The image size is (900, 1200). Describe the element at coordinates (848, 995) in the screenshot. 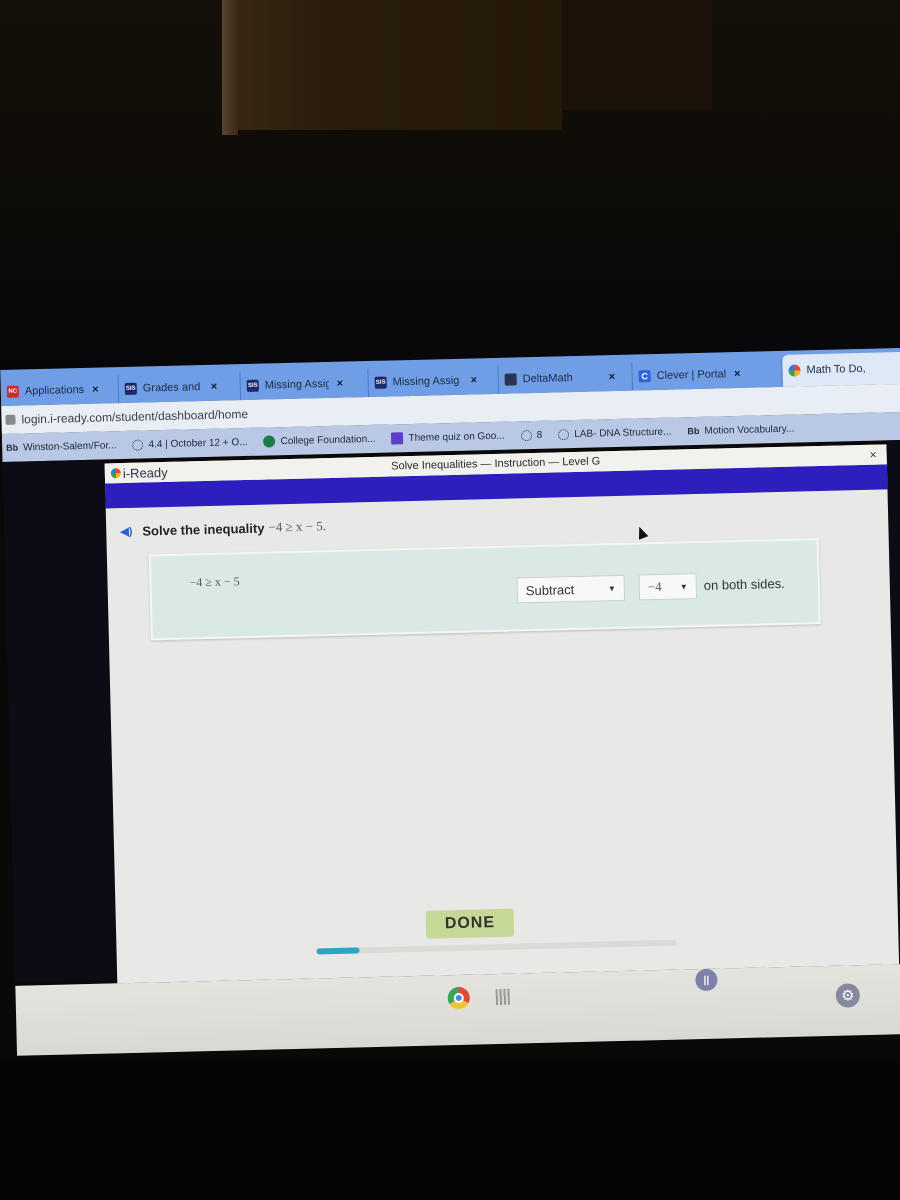

I see `settings-gear-icon: ⚙` at that location.